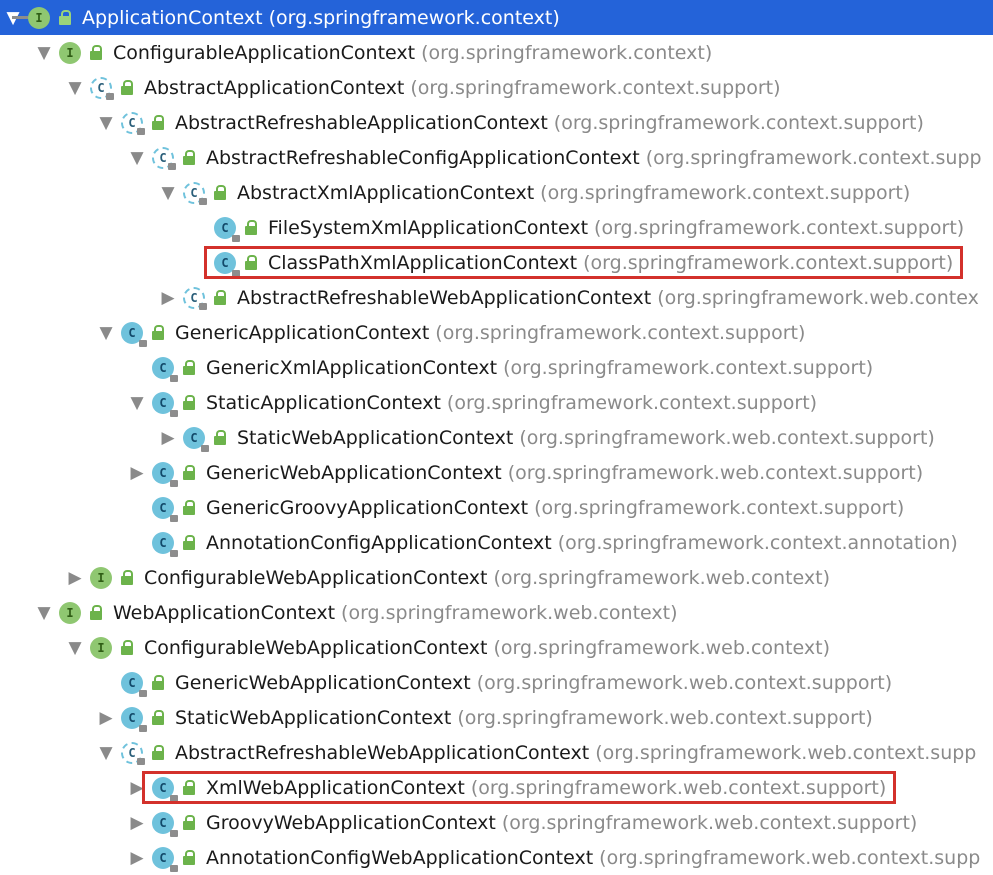 This screenshot has width=993, height=875. I want to click on package-name: (org.springframework.context), so click(567, 52).